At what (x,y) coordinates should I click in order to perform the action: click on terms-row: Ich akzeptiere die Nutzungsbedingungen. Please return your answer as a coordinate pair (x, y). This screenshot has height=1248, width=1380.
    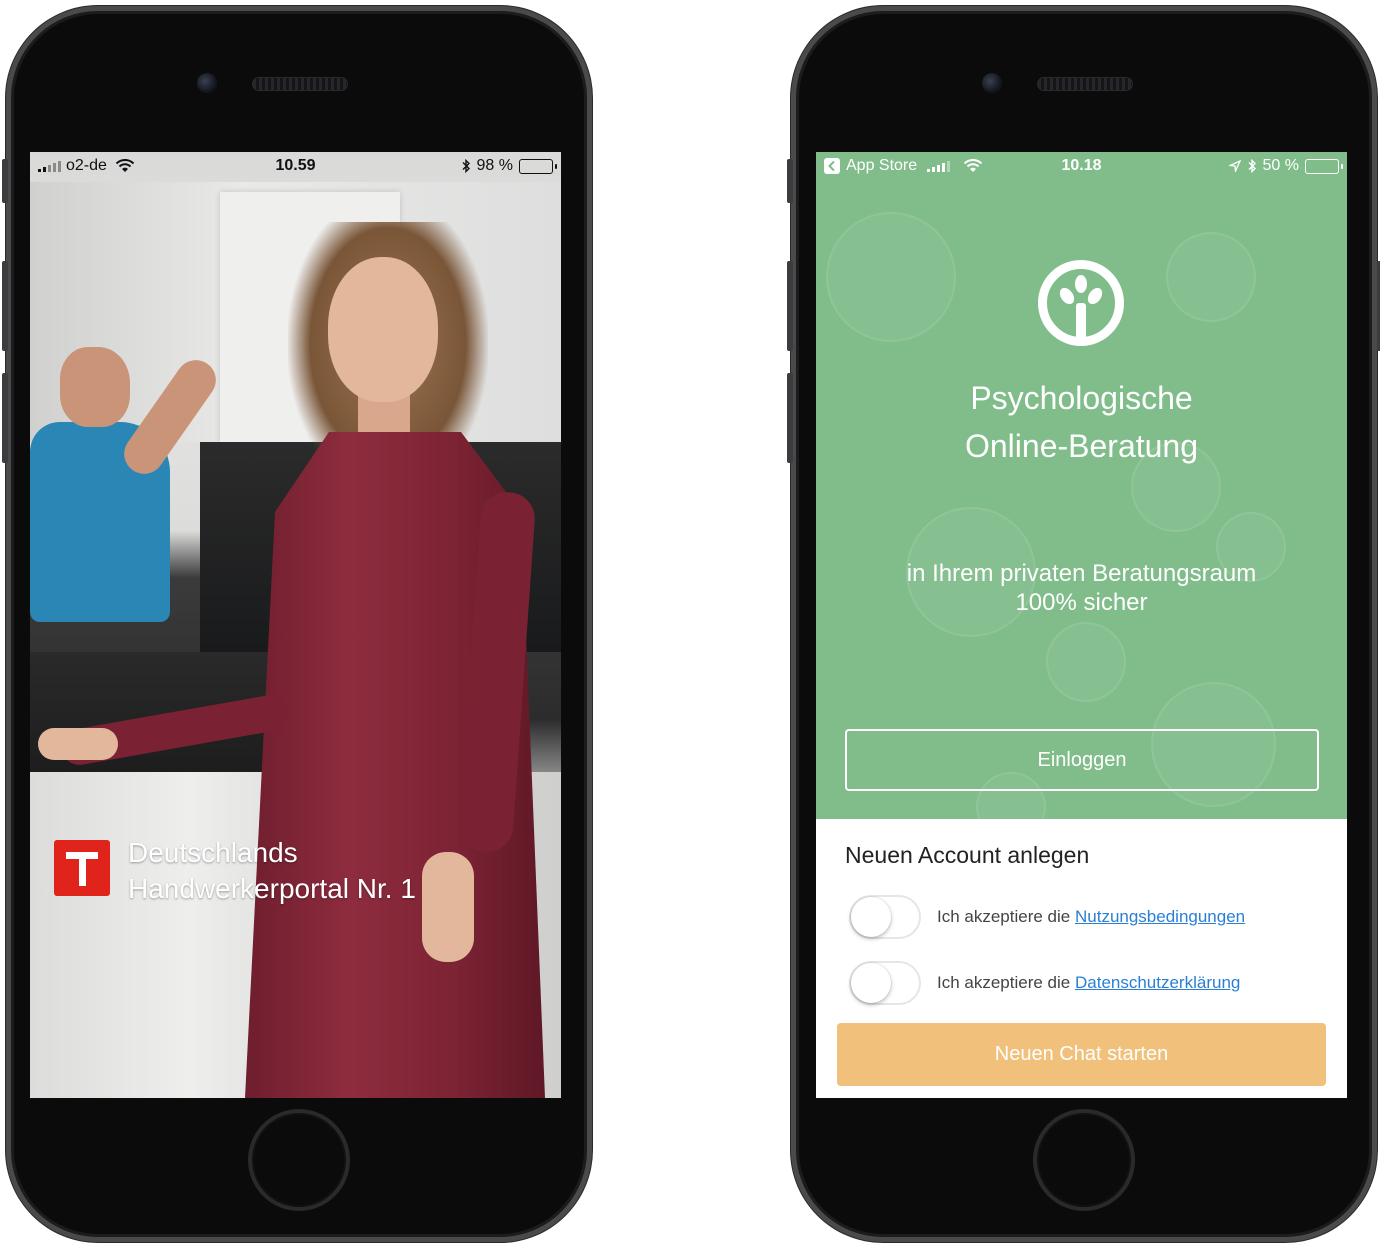
    Looking at the image, I should click on (1047, 917).